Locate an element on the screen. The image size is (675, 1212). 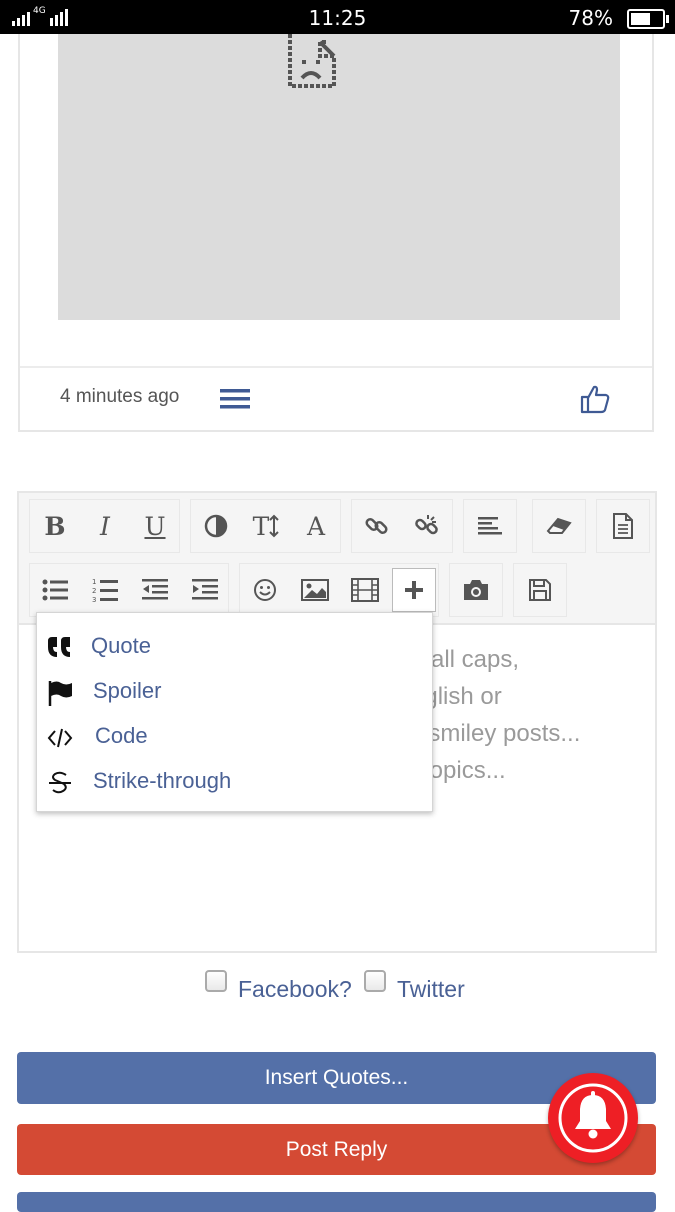
style-group: T A is located at coordinates (265, 526).